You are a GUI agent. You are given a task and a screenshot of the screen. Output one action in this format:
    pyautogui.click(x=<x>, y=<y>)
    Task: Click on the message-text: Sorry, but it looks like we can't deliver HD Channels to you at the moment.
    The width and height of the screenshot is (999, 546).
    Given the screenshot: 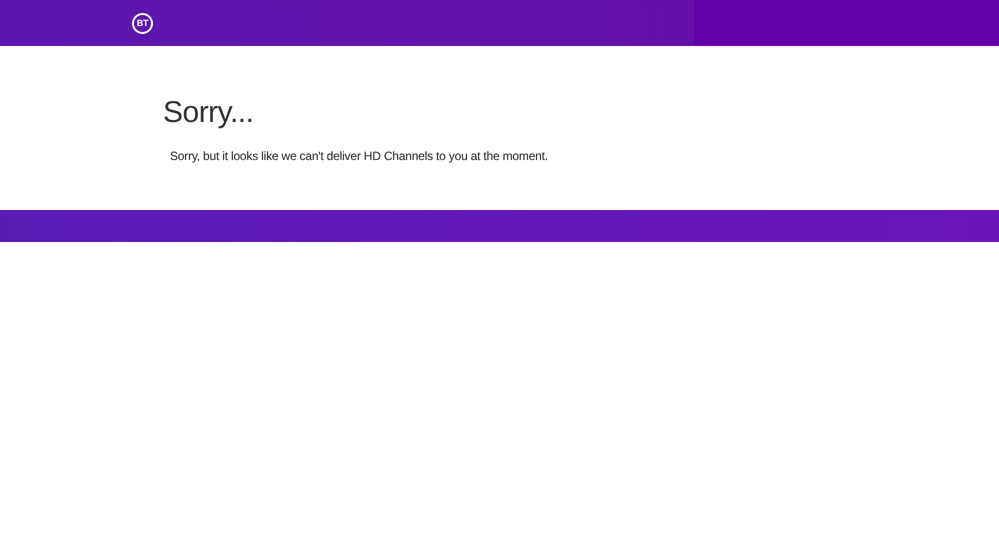 What is the action you would take?
    pyautogui.click(x=359, y=156)
    